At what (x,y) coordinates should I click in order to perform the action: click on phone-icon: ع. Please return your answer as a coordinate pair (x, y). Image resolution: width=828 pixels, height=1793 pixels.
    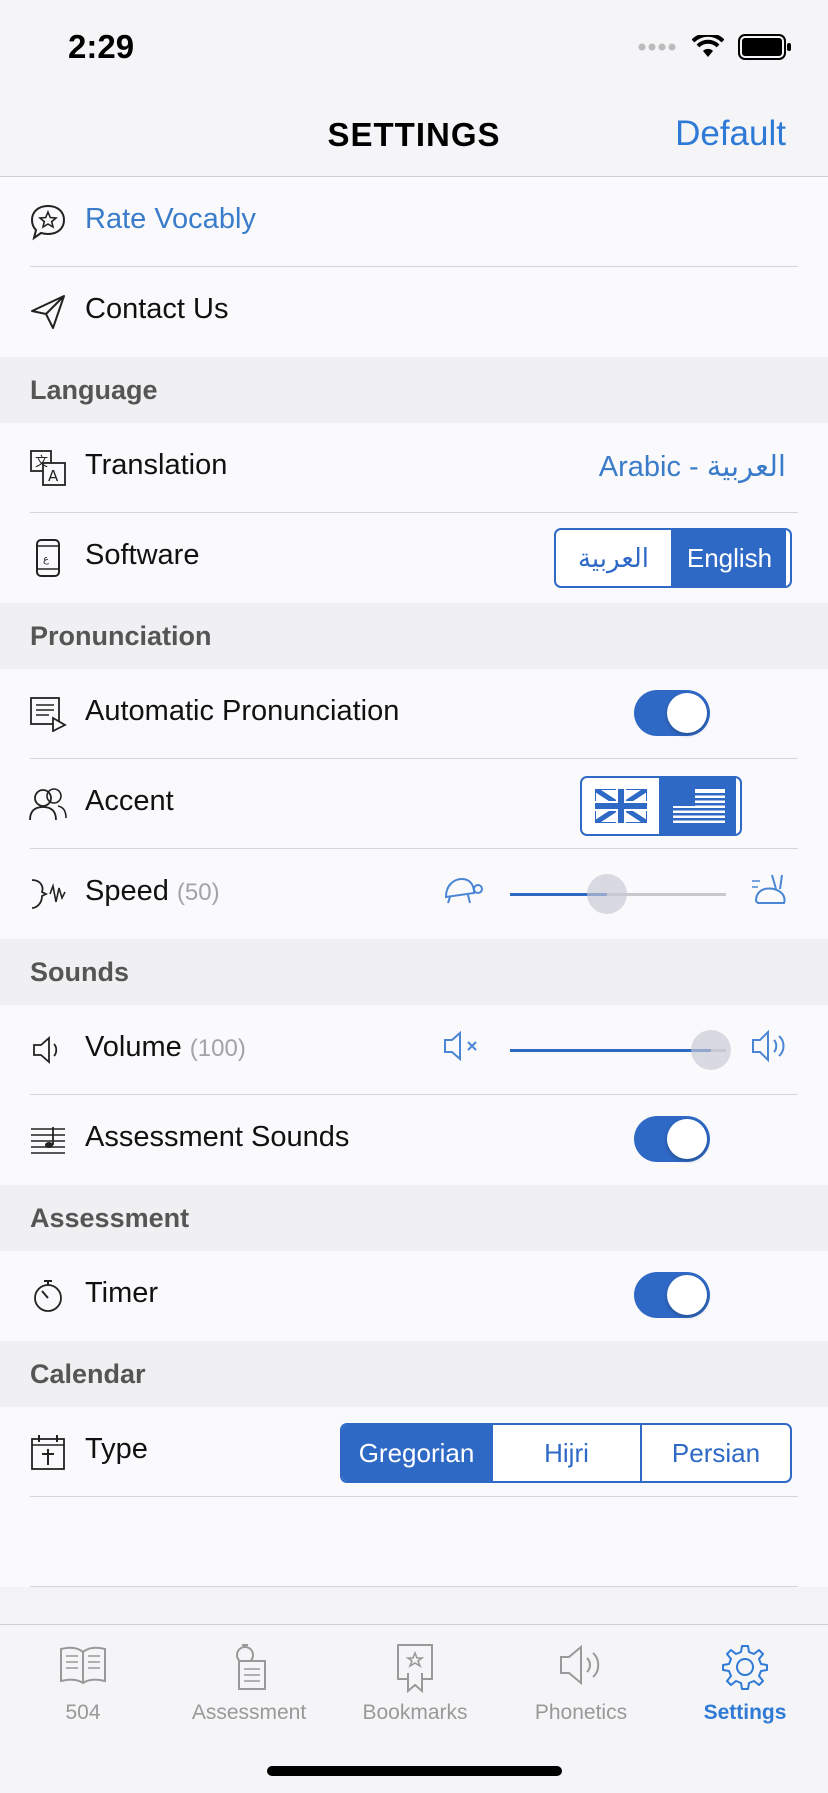
    Looking at the image, I should click on (48, 558).